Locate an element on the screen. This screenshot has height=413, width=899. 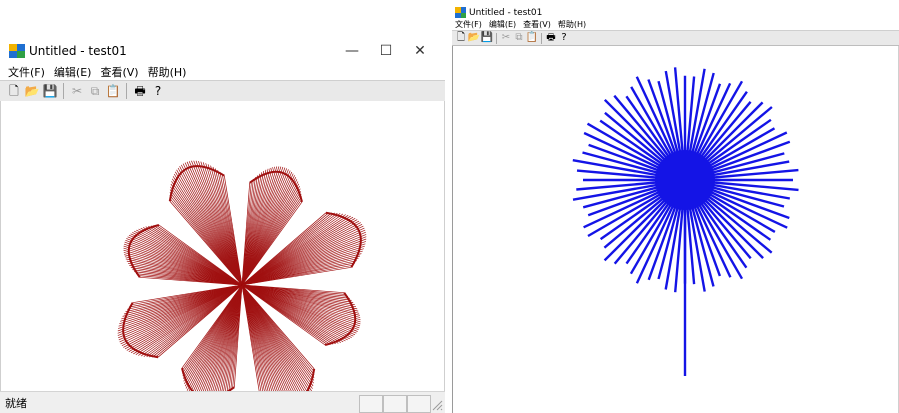
minimize-button: — is located at coordinates (352, 51).